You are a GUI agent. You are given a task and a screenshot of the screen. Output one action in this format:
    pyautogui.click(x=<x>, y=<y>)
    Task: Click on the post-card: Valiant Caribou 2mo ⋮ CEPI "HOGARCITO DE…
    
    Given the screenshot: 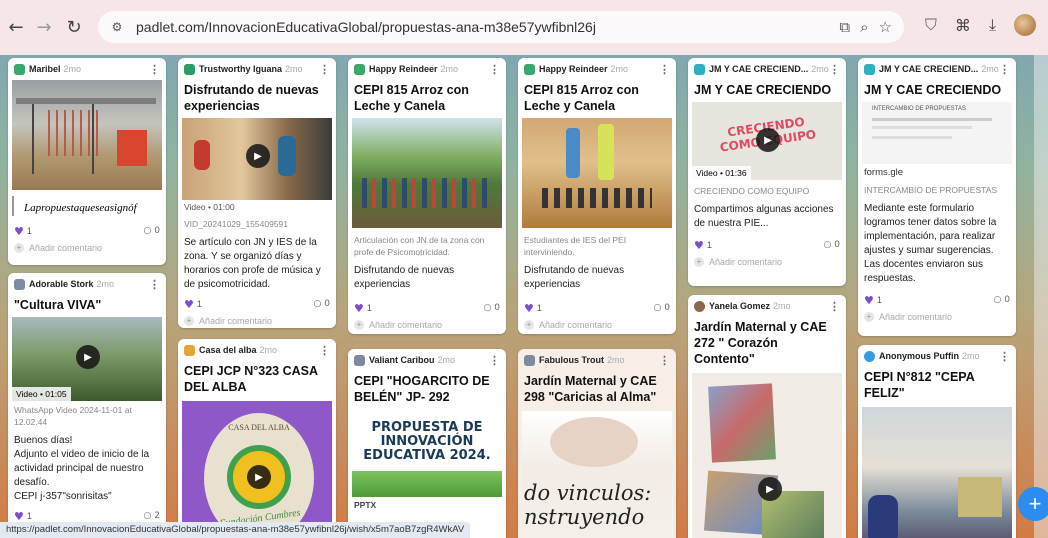 What is the action you would take?
    pyautogui.click(x=427, y=443)
    